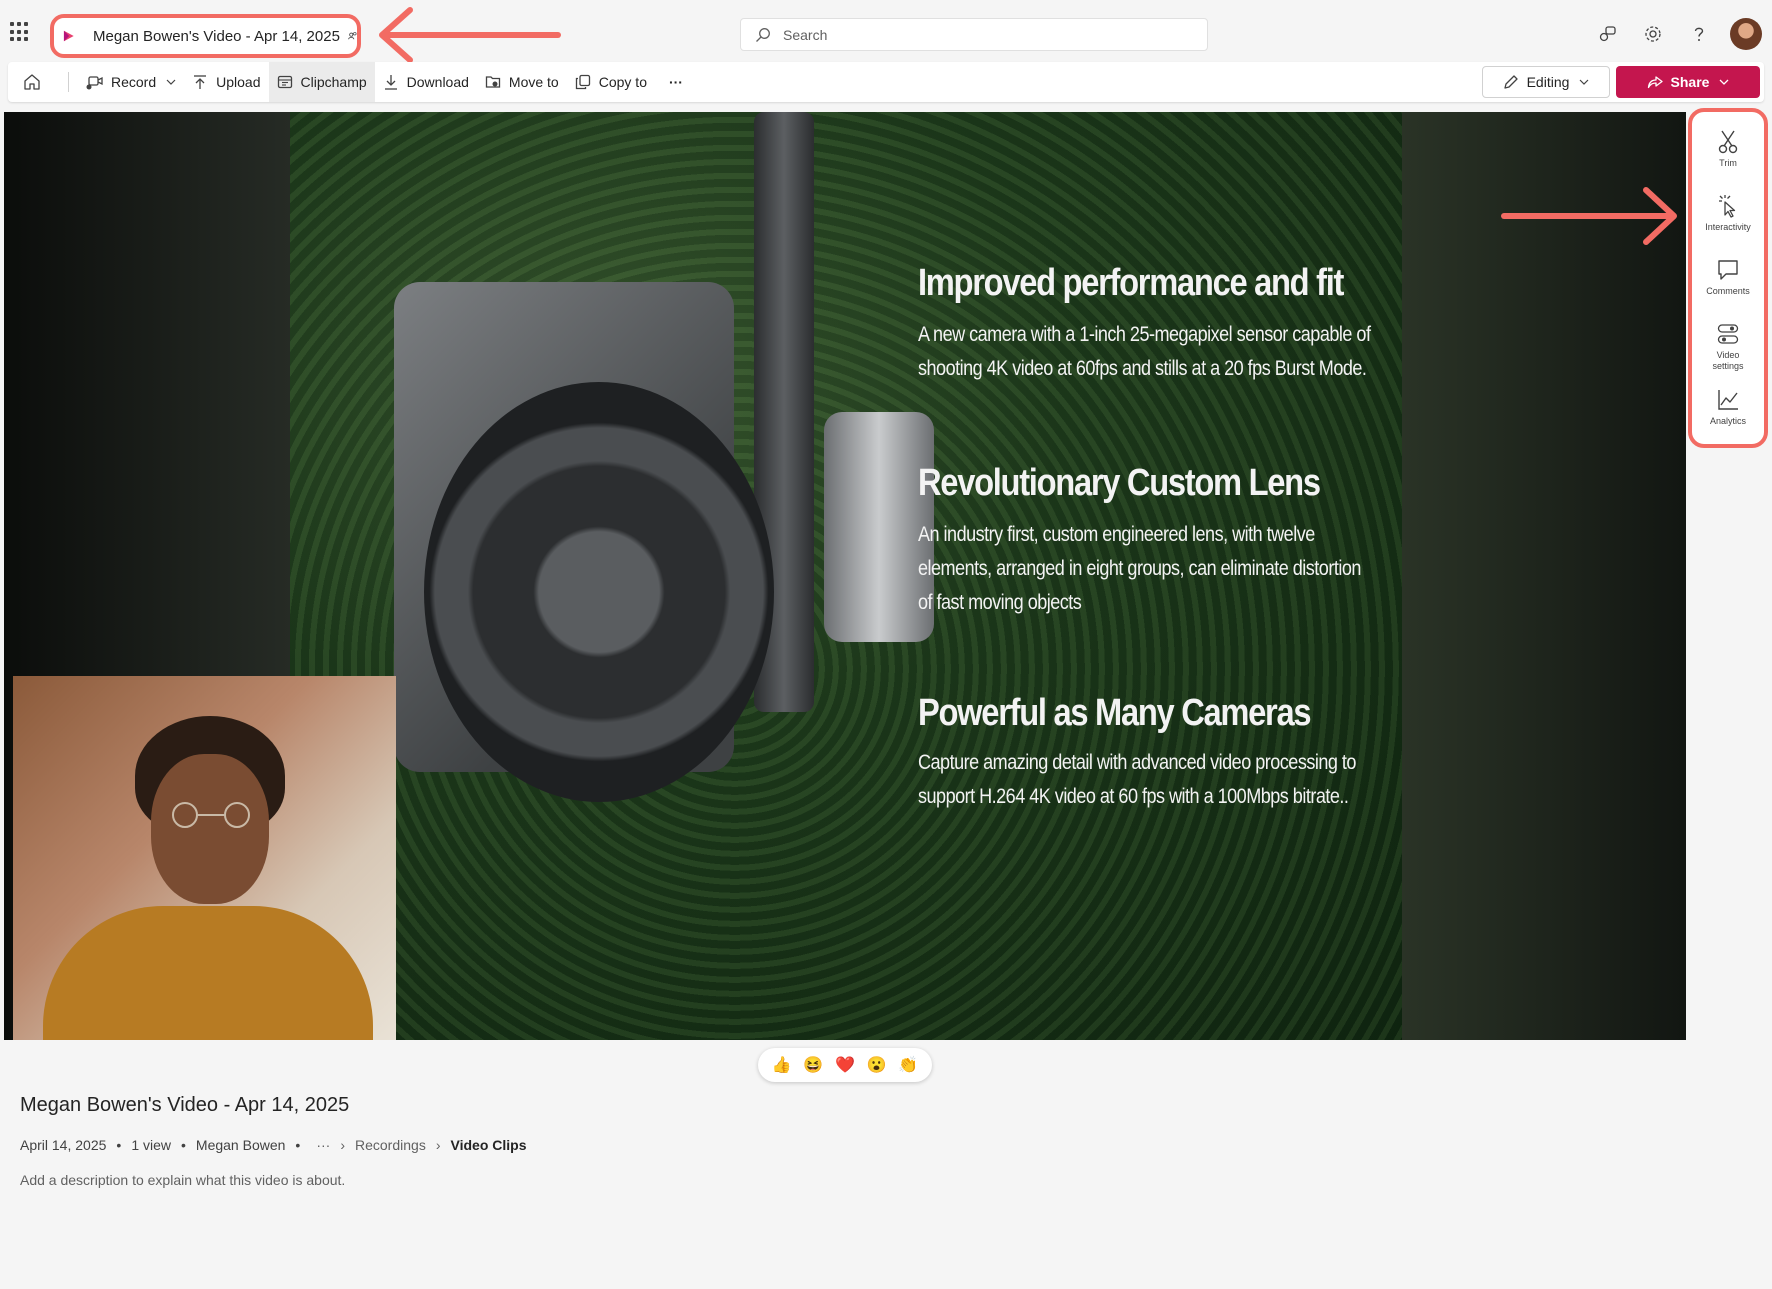 This screenshot has width=1772, height=1289. Describe the element at coordinates (238, 82) in the screenshot. I see `upload-label: Upload` at that location.